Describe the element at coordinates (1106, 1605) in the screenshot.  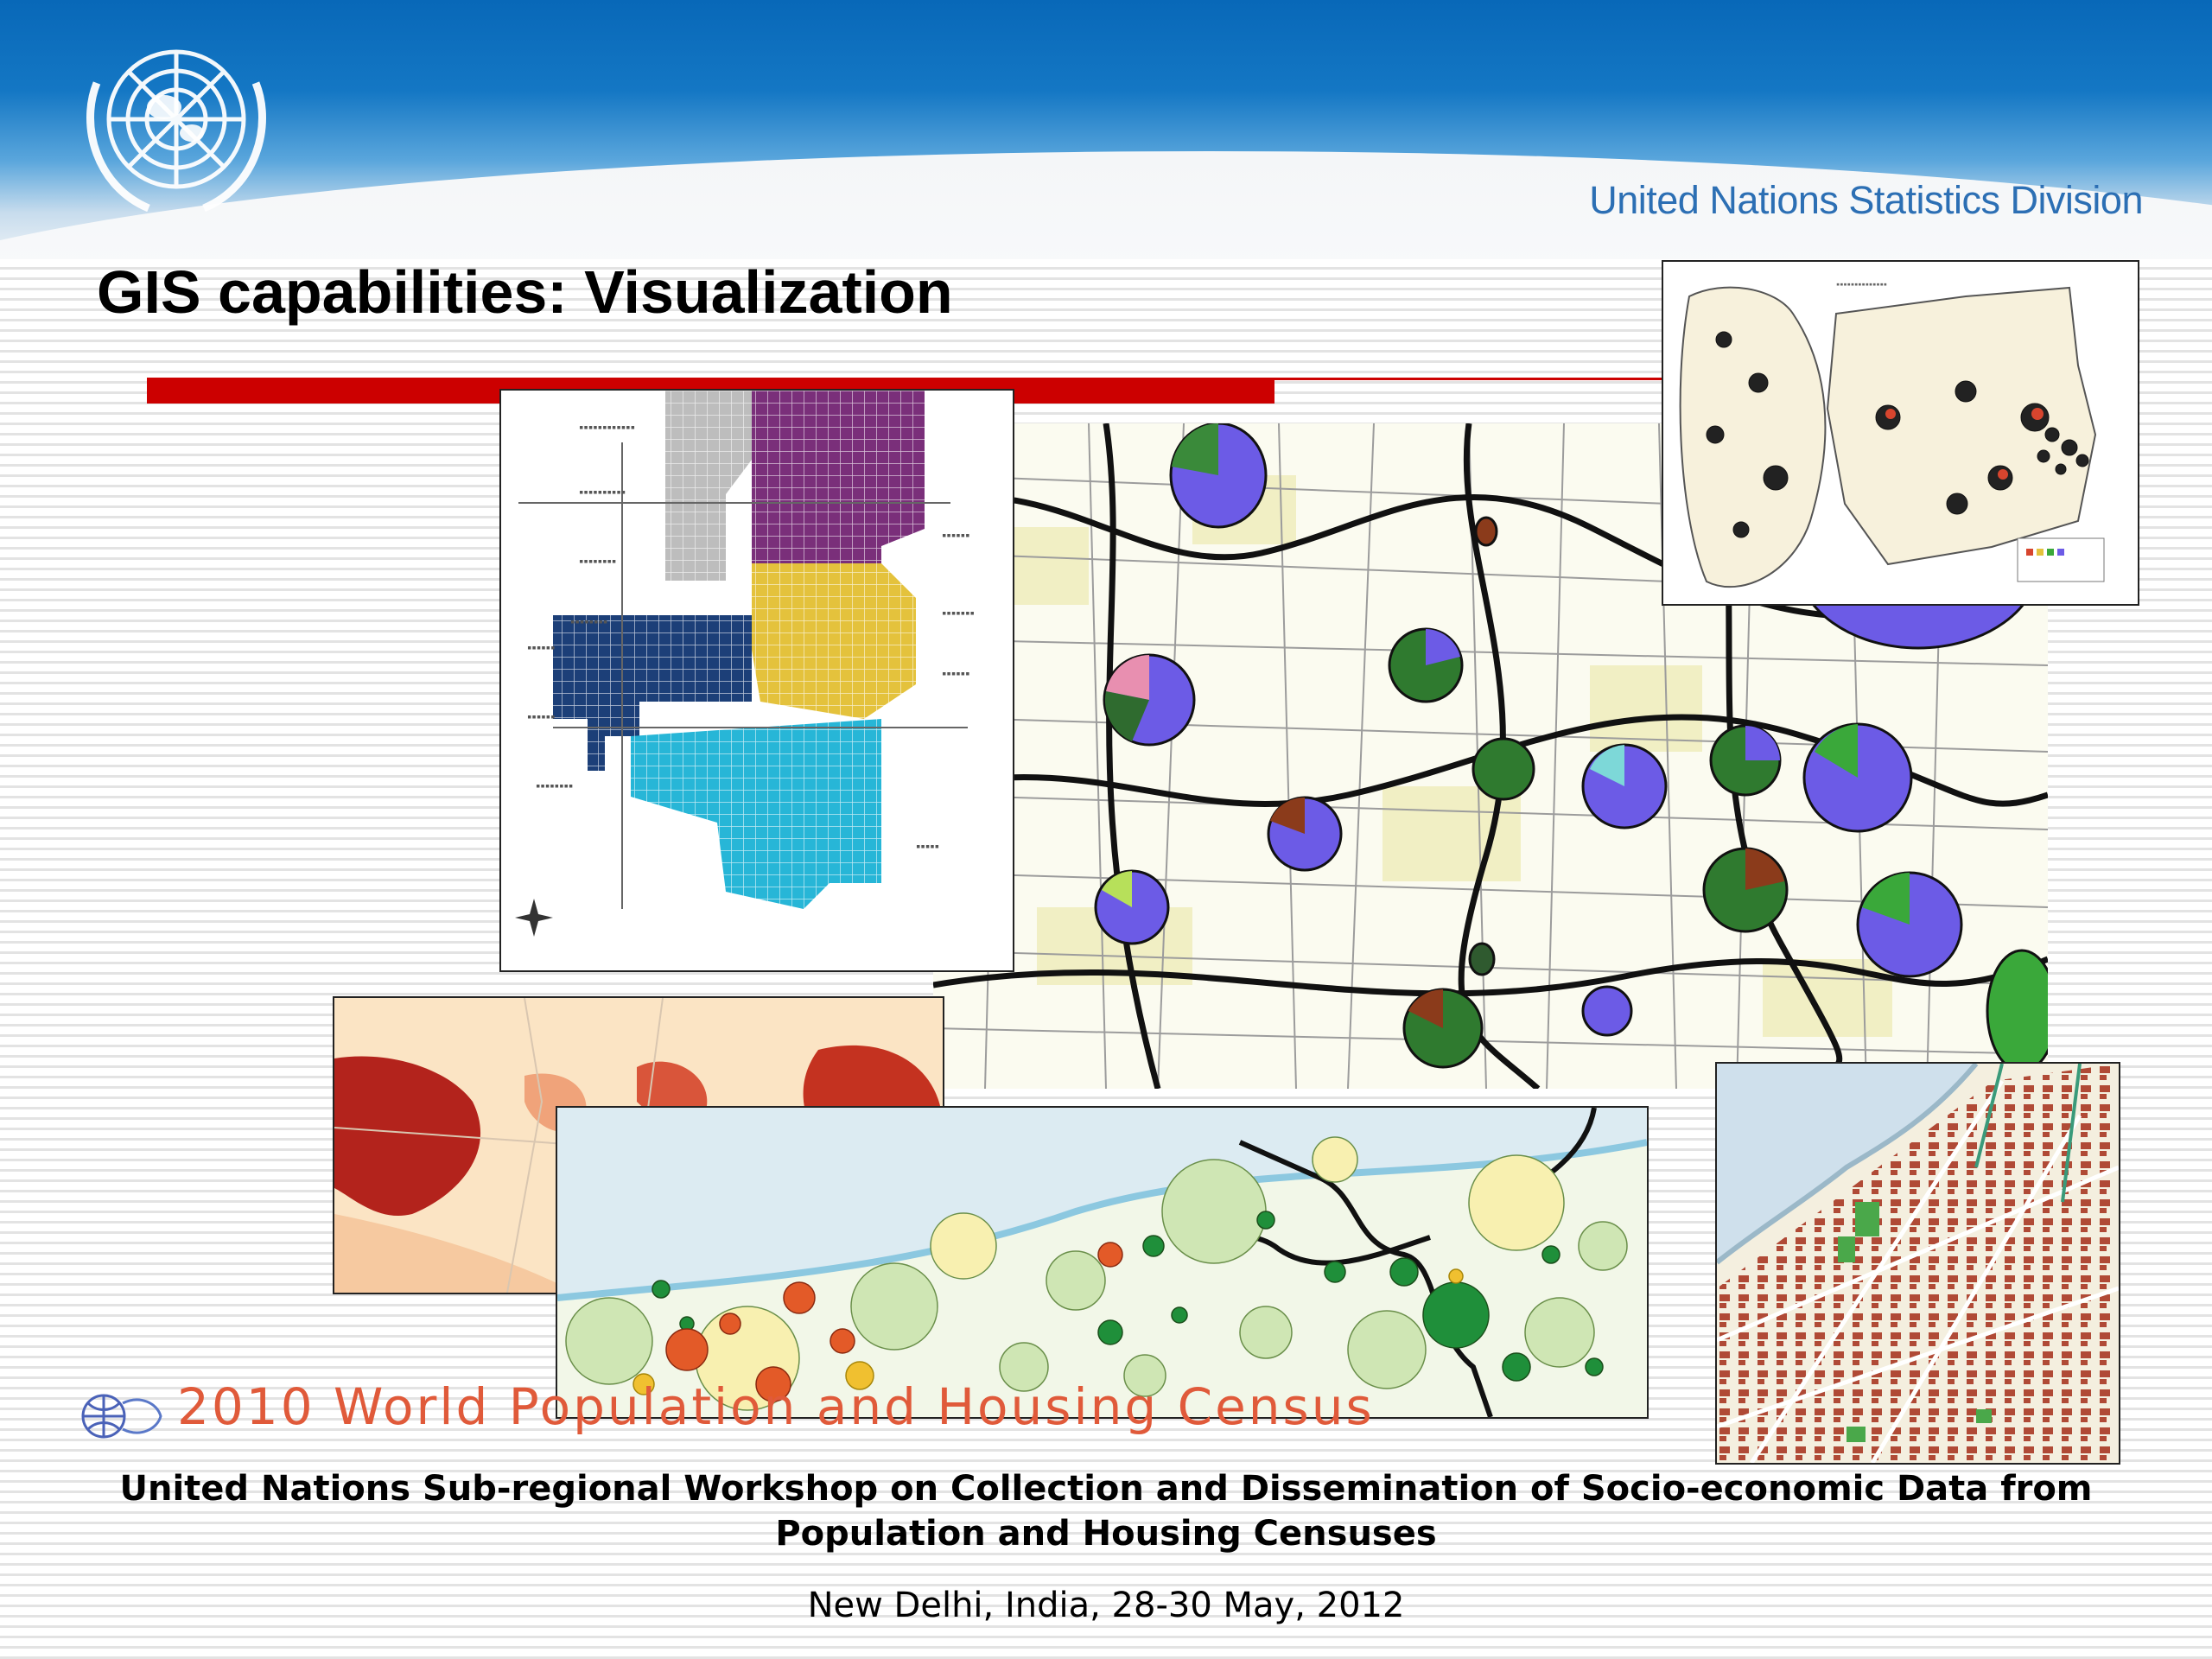
I see `place-and-date: New Delhi, India, 28-30 May, 2012` at that location.